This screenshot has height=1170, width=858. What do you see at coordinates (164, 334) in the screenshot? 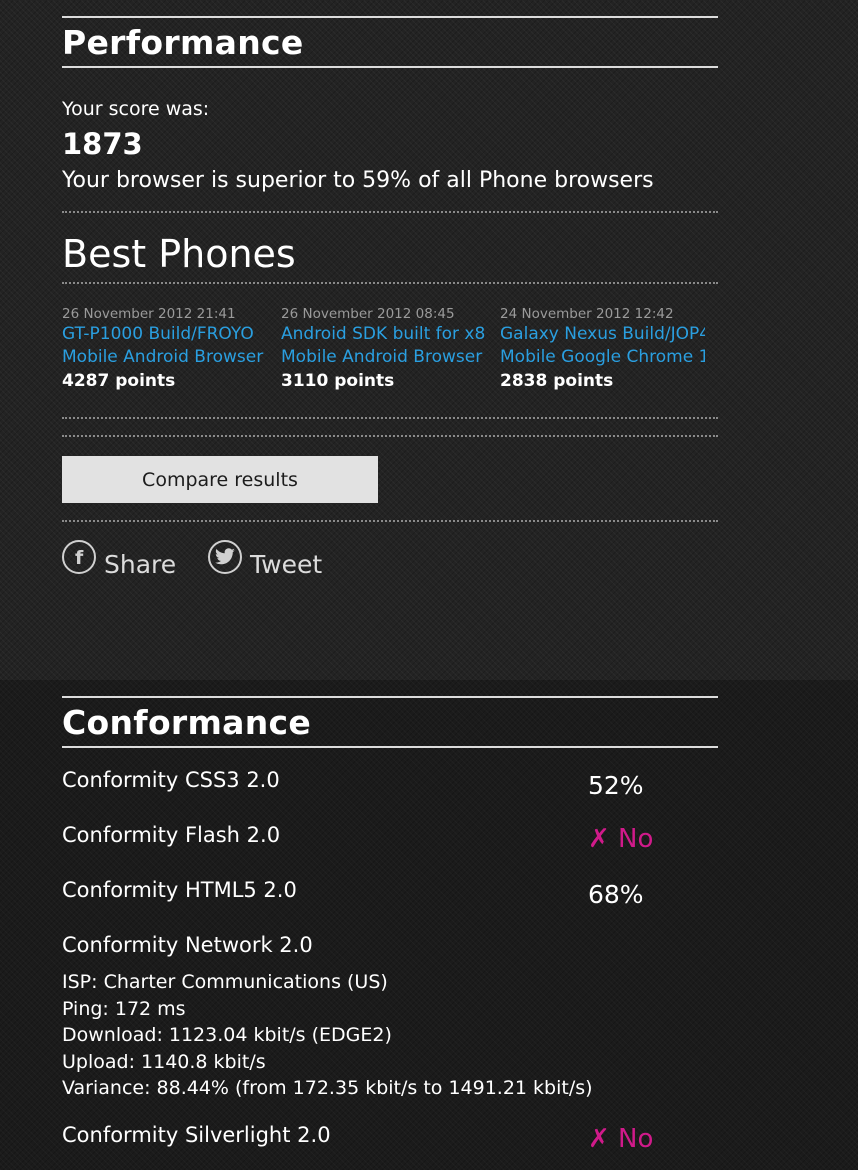
I see `phone-device-link: GT-P1000 Build/FROYO` at bounding box center [164, 334].